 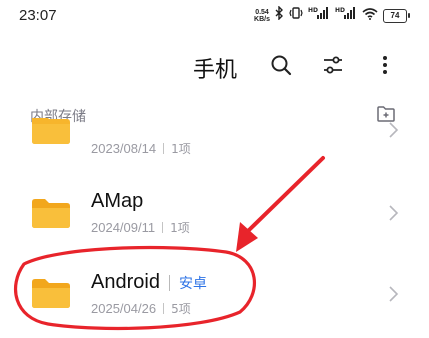 What do you see at coordinates (38, 15) in the screenshot?
I see `status-time: 23:07` at bounding box center [38, 15].